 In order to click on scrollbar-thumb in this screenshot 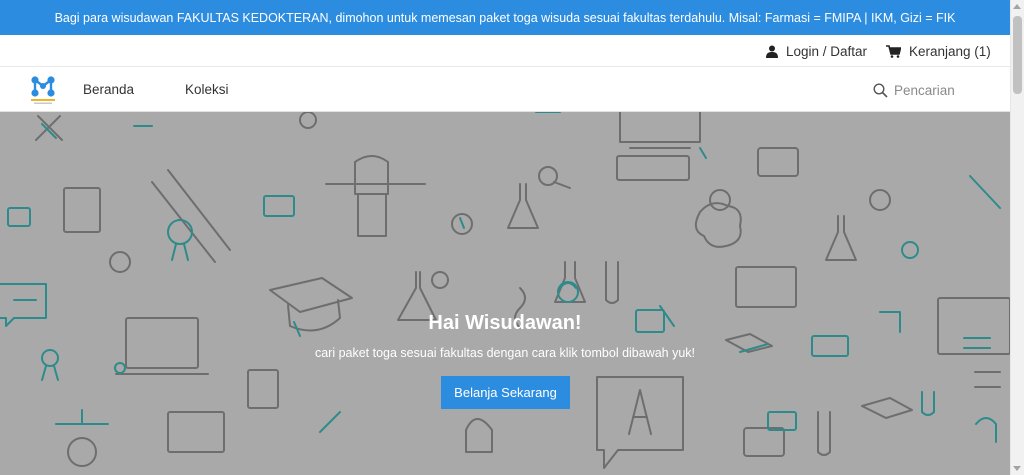, I will do `click(1017, 55)`.